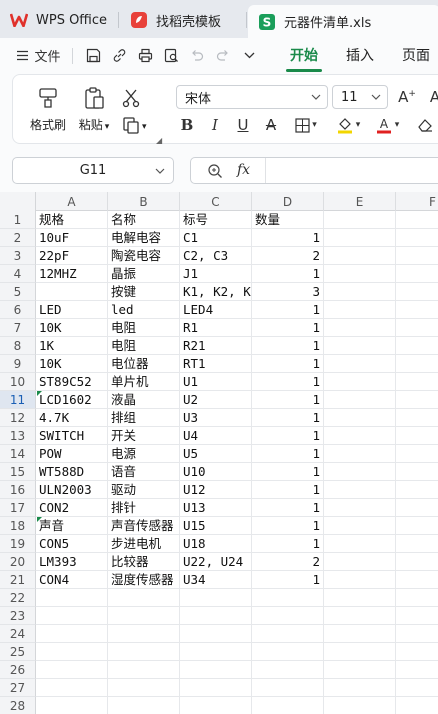  Describe the element at coordinates (216, 238) in the screenshot. I see `cell-c2: C1` at that location.